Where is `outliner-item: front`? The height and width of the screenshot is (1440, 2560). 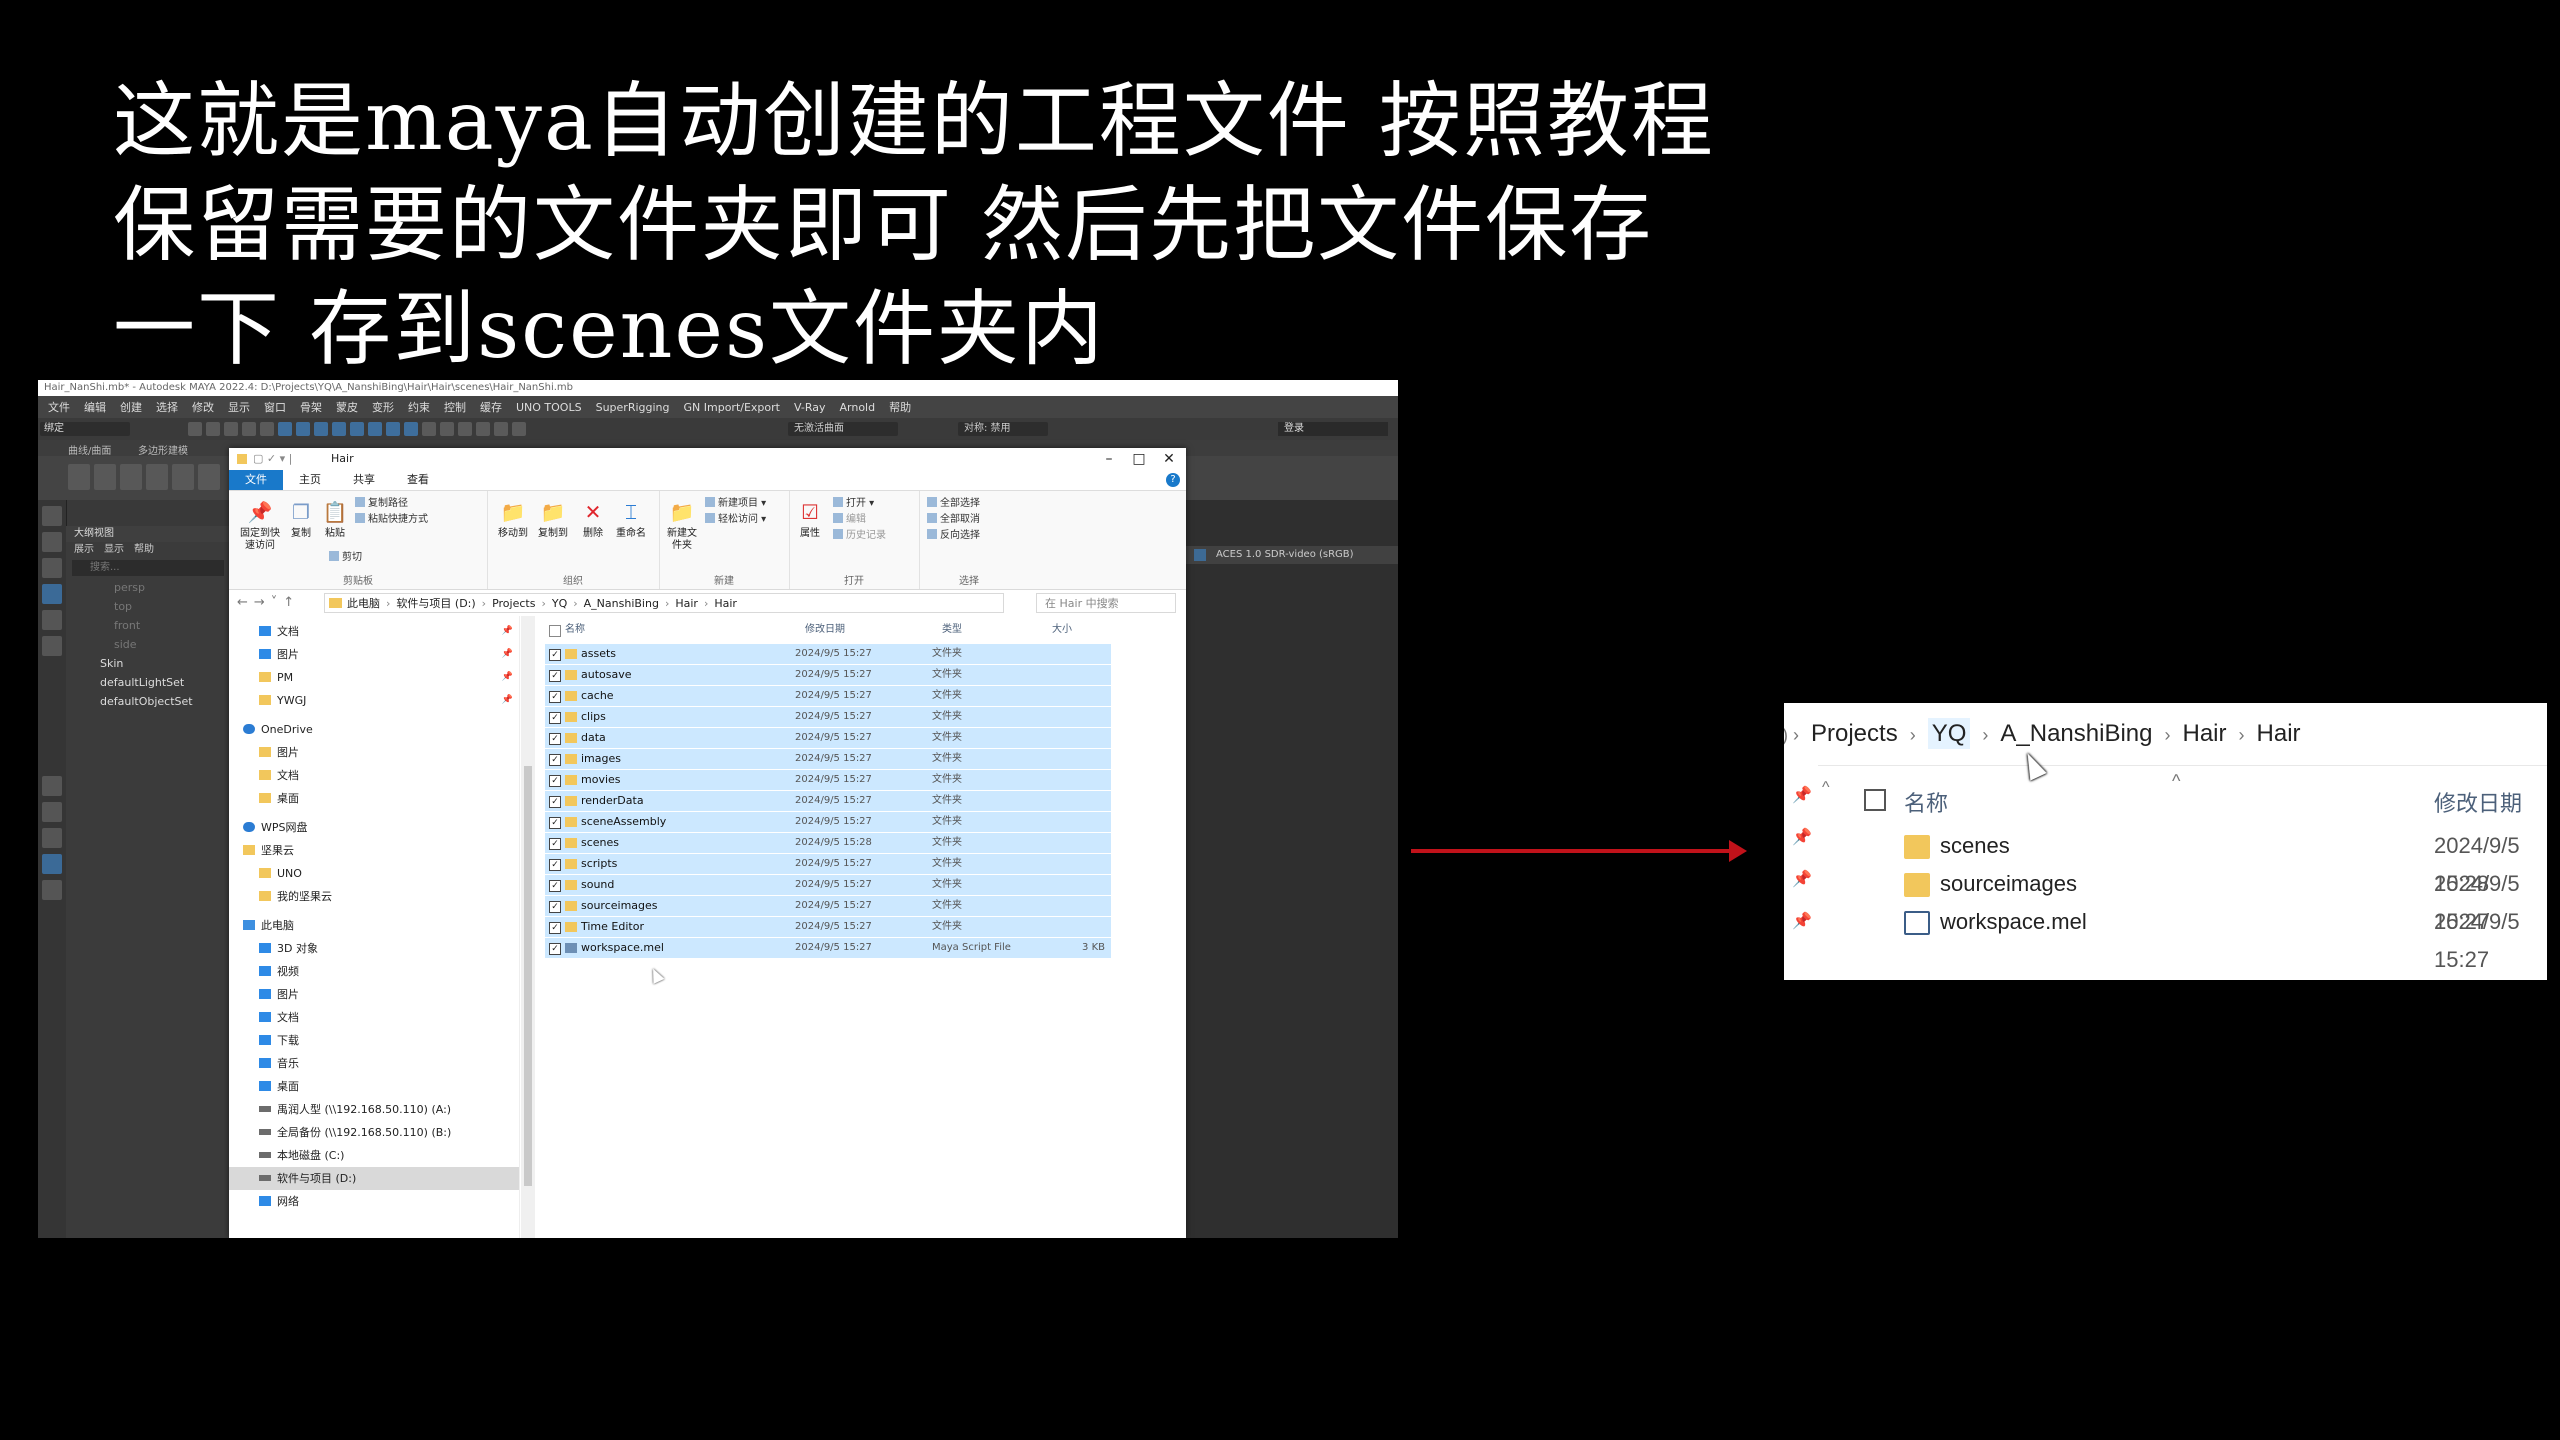 outliner-item: front is located at coordinates (148, 625).